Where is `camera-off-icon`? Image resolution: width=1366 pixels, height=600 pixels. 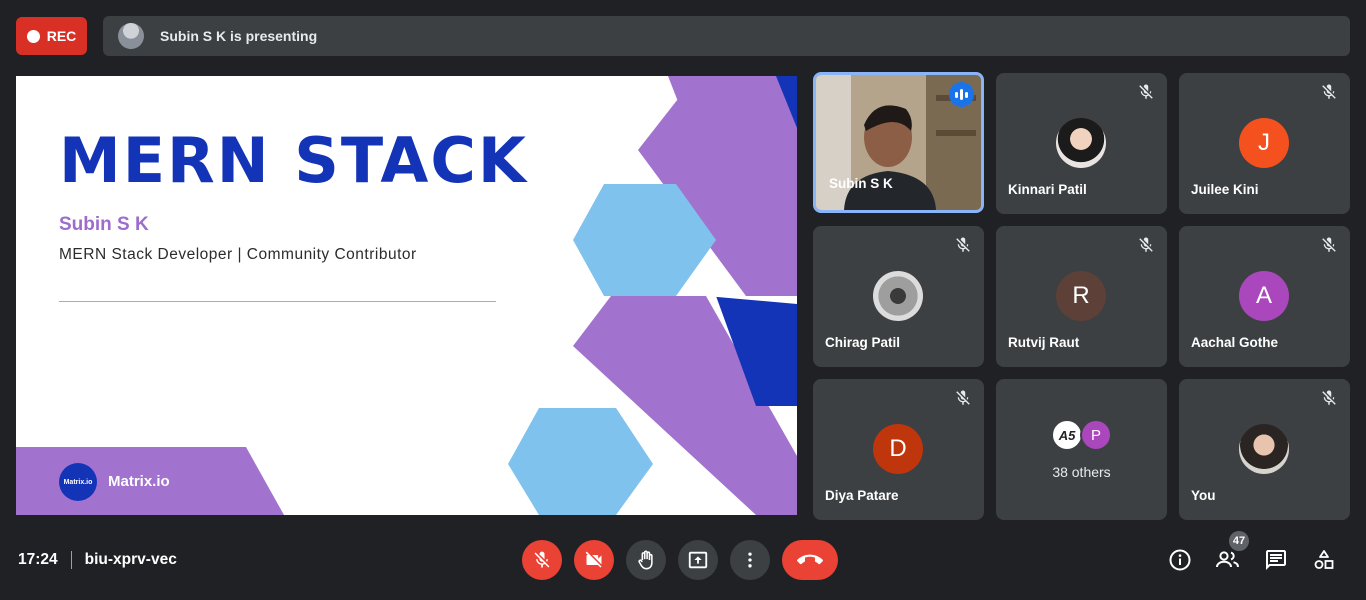
camera-off-icon is located at coordinates (593, 559).